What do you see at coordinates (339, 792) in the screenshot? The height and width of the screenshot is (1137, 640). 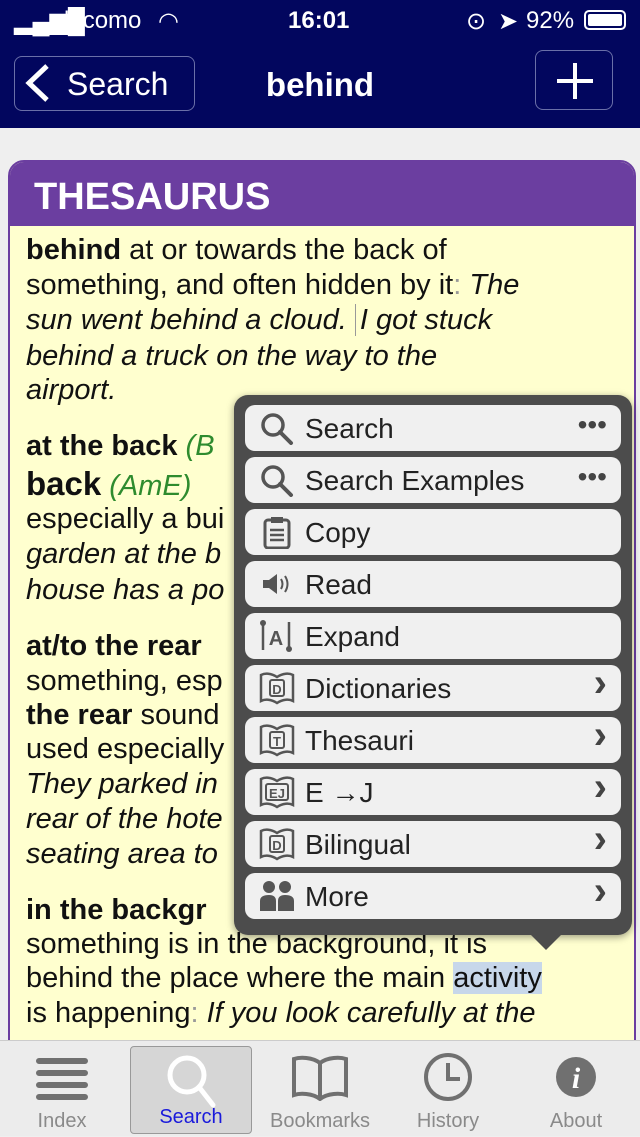 I see `menu-item-label: E →J` at bounding box center [339, 792].